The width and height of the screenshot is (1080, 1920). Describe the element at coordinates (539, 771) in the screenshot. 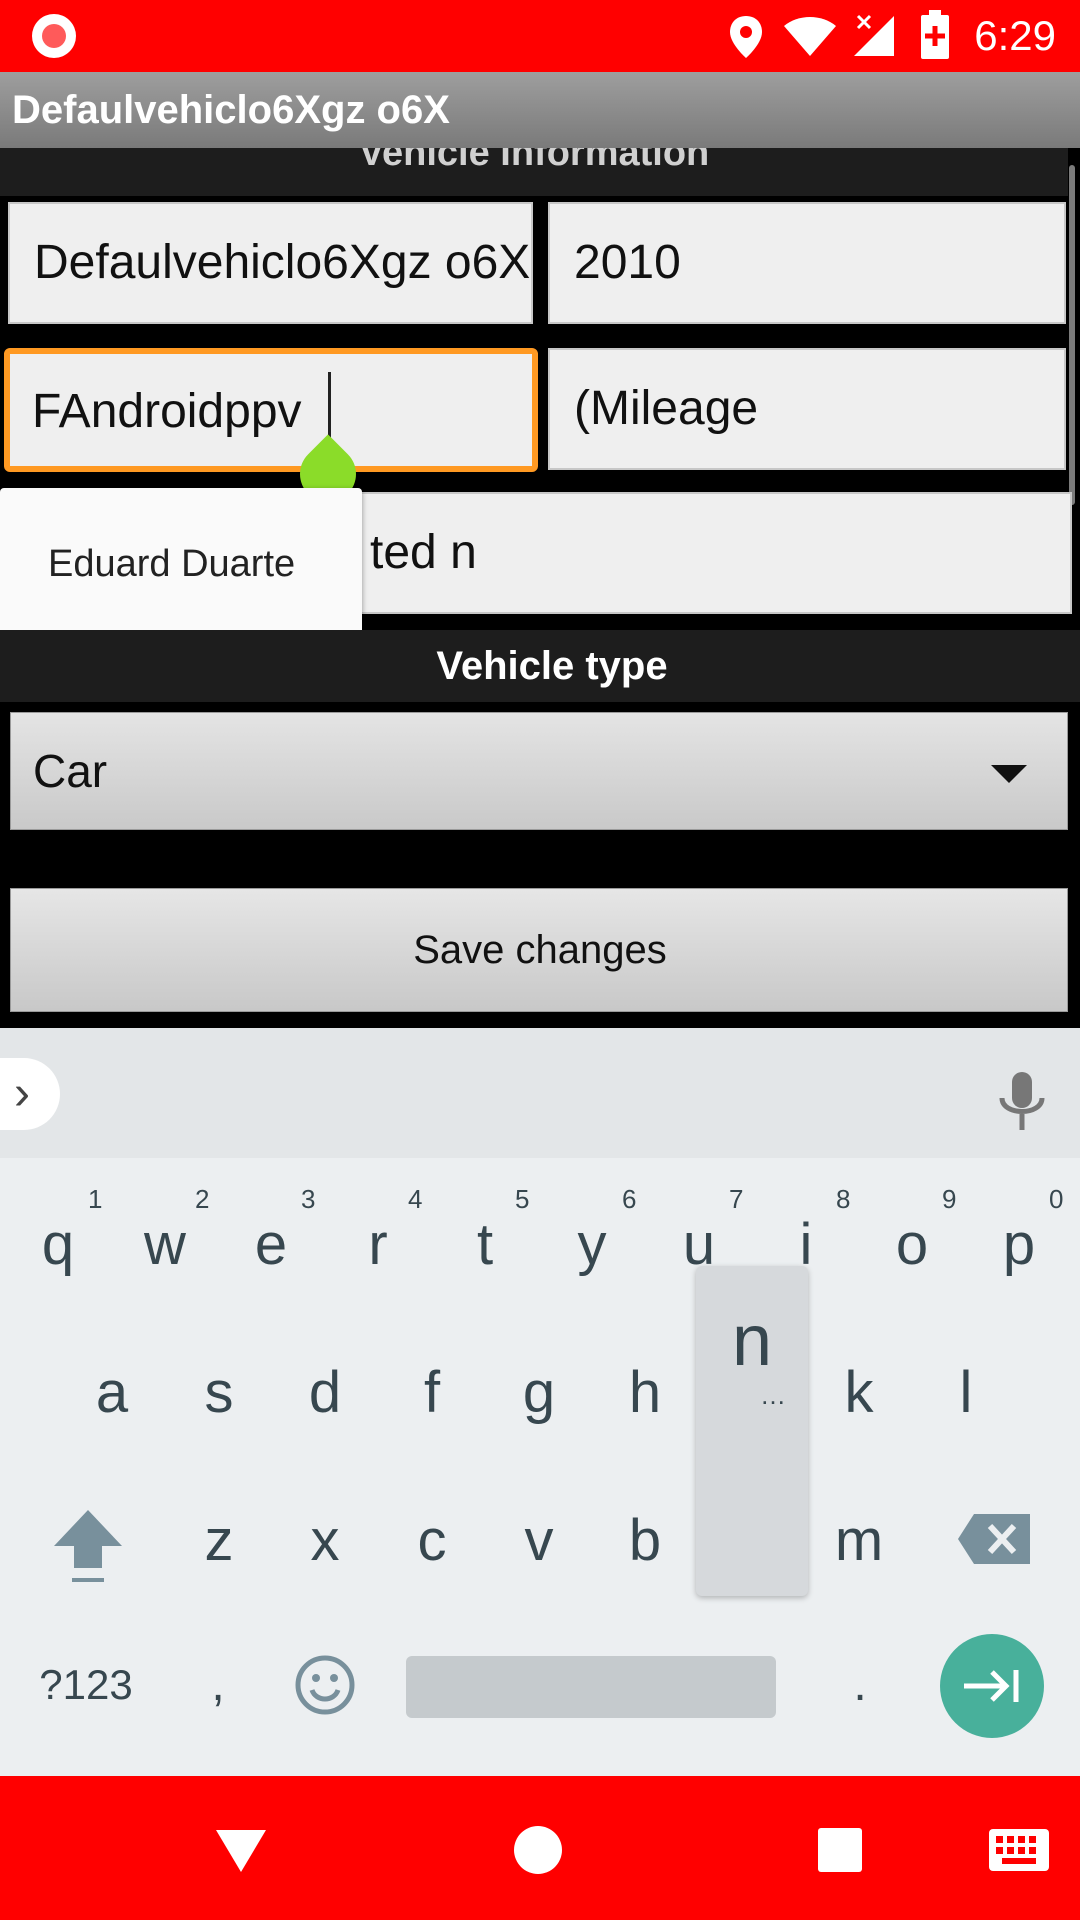

I see `vehicle-type-select: Car` at that location.